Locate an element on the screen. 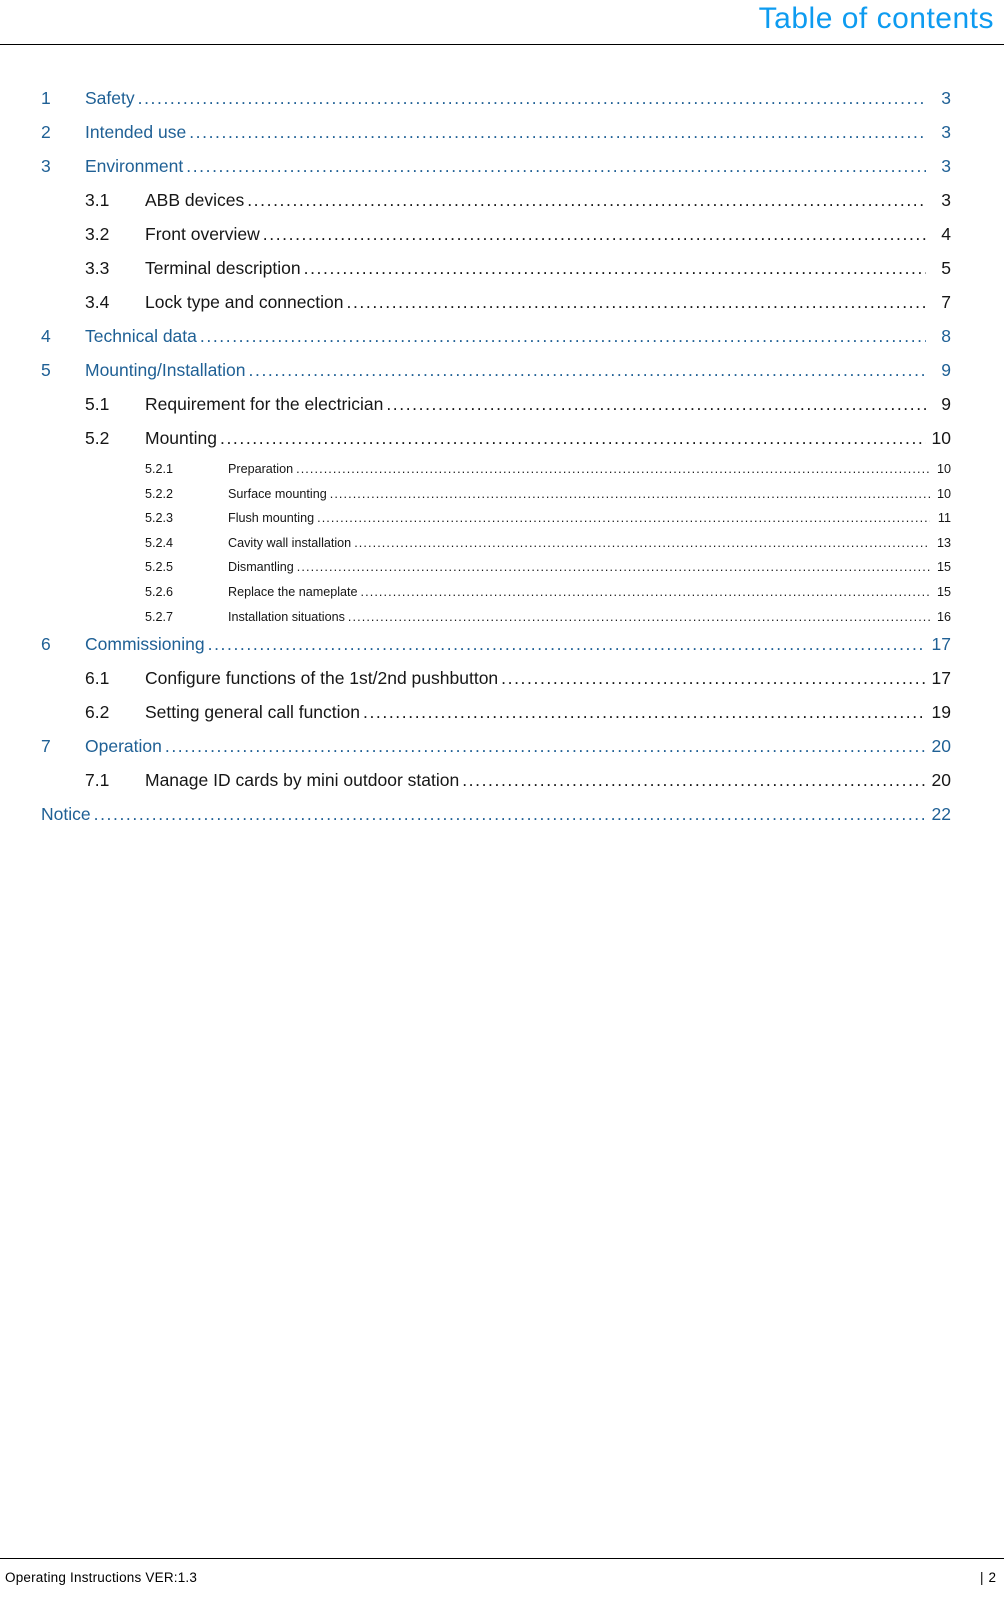  toc-entry: 5.2.6 Replace the nameplate 15 is located at coordinates (496, 597).